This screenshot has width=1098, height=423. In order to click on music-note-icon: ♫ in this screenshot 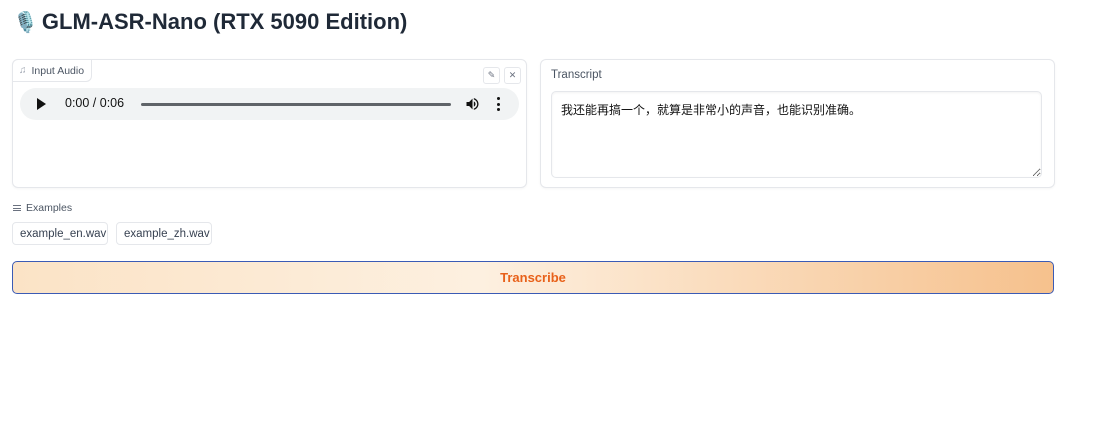, I will do `click(23, 70)`.